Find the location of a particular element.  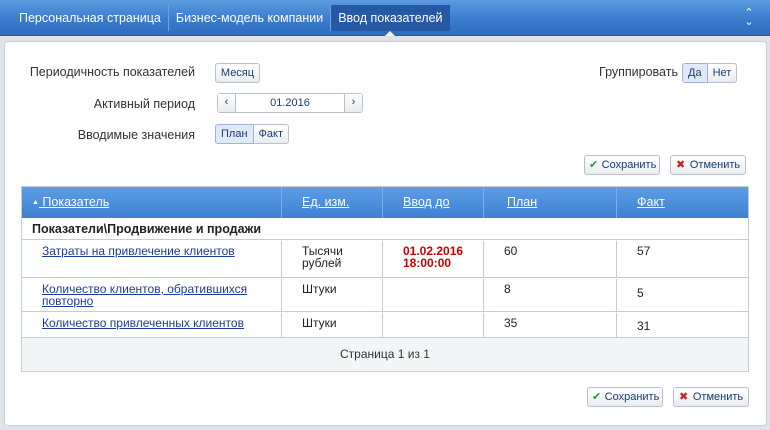

plan-value: 35 is located at coordinates (510, 323).